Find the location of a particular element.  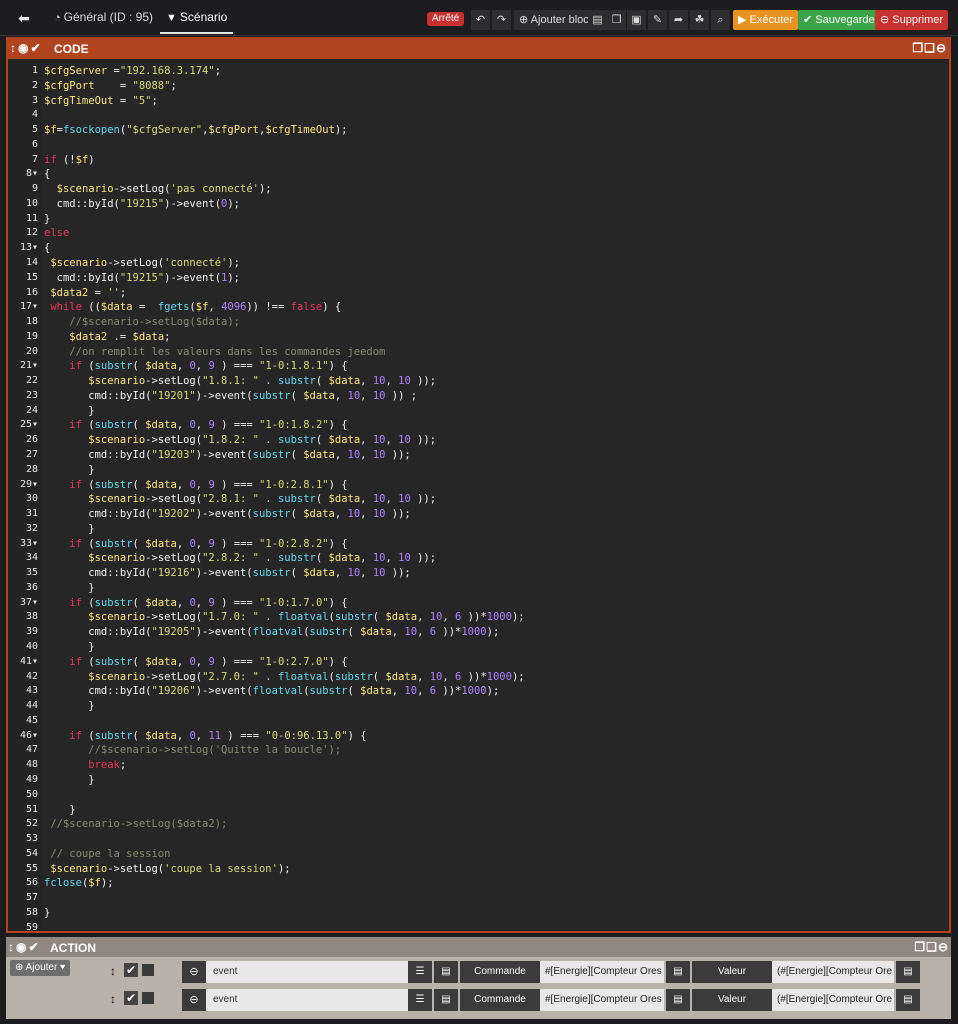

line-number: 32 is located at coordinates (31, 528).